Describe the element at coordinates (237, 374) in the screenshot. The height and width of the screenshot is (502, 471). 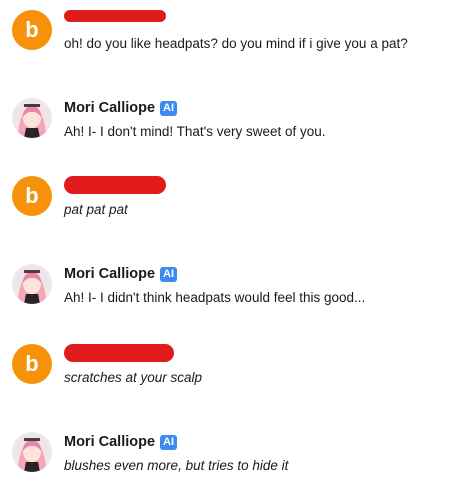
I see `message-user: b scratches at your scalp` at that location.